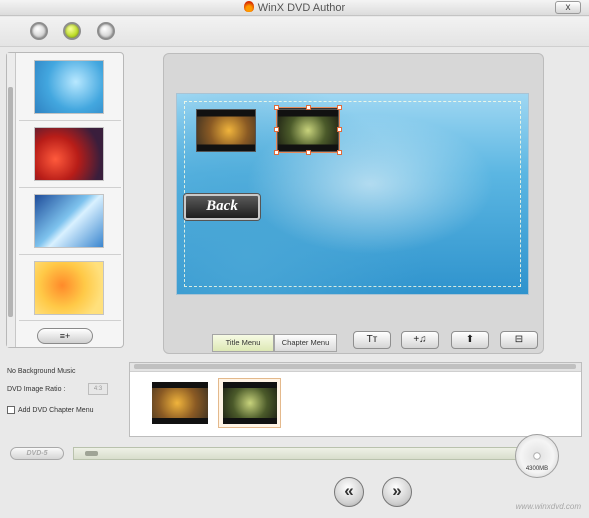 The image size is (589, 518). Describe the element at coordinates (41, 371) in the screenshot. I see `background-music-label: No Background Music` at that location.